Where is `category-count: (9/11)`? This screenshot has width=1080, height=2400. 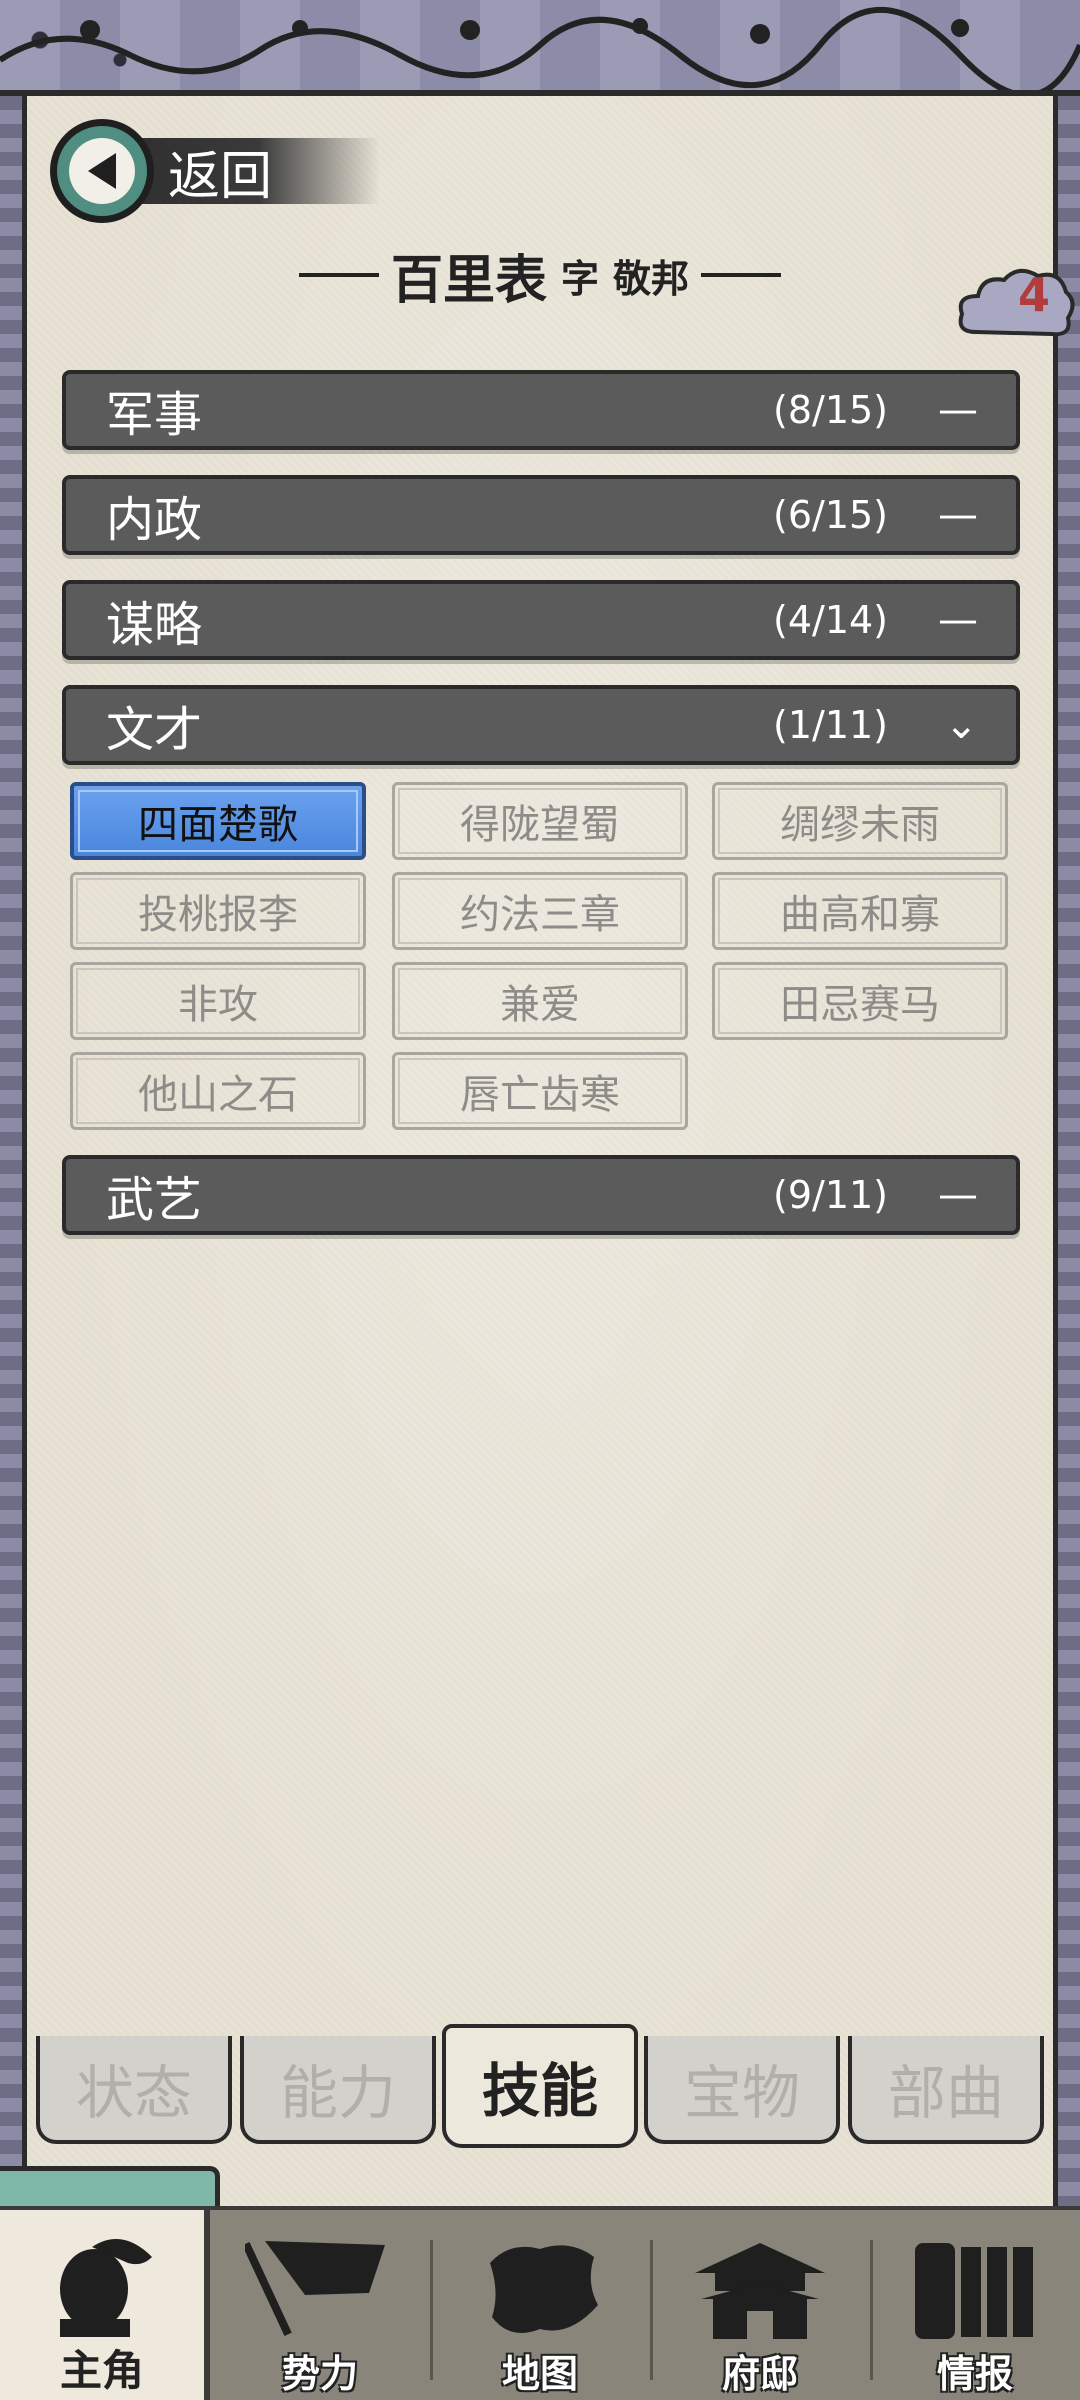 category-count: (9/11) is located at coordinates (830, 1195).